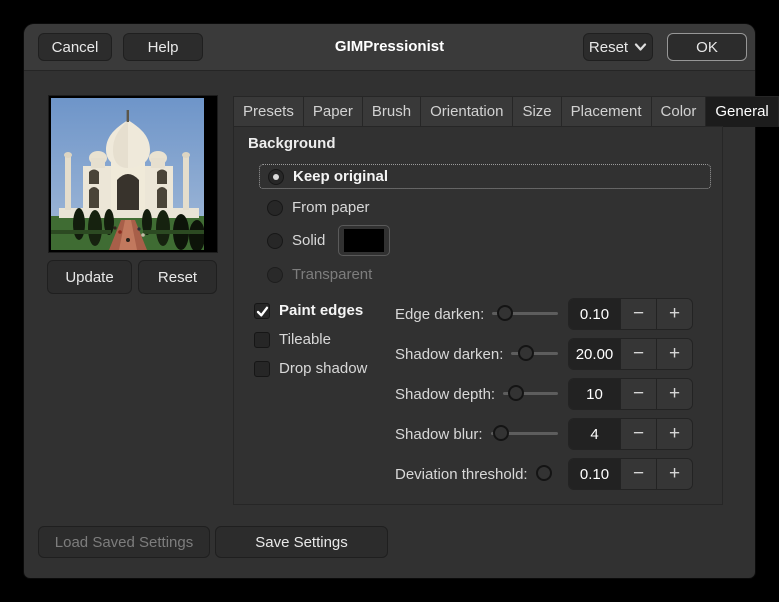  What do you see at coordinates (341, 176) in the screenshot?
I see `radio-keep-original-label: Keep original` at bounding box center [341, 176].